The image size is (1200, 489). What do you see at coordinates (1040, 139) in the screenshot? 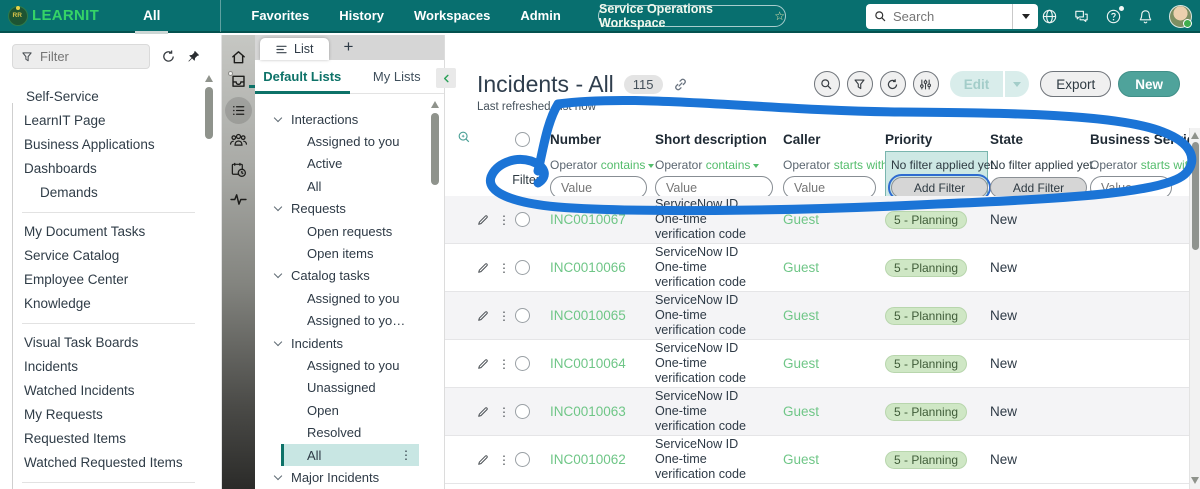
I see `column-header-state: State` at bounding box center [1040, 139].